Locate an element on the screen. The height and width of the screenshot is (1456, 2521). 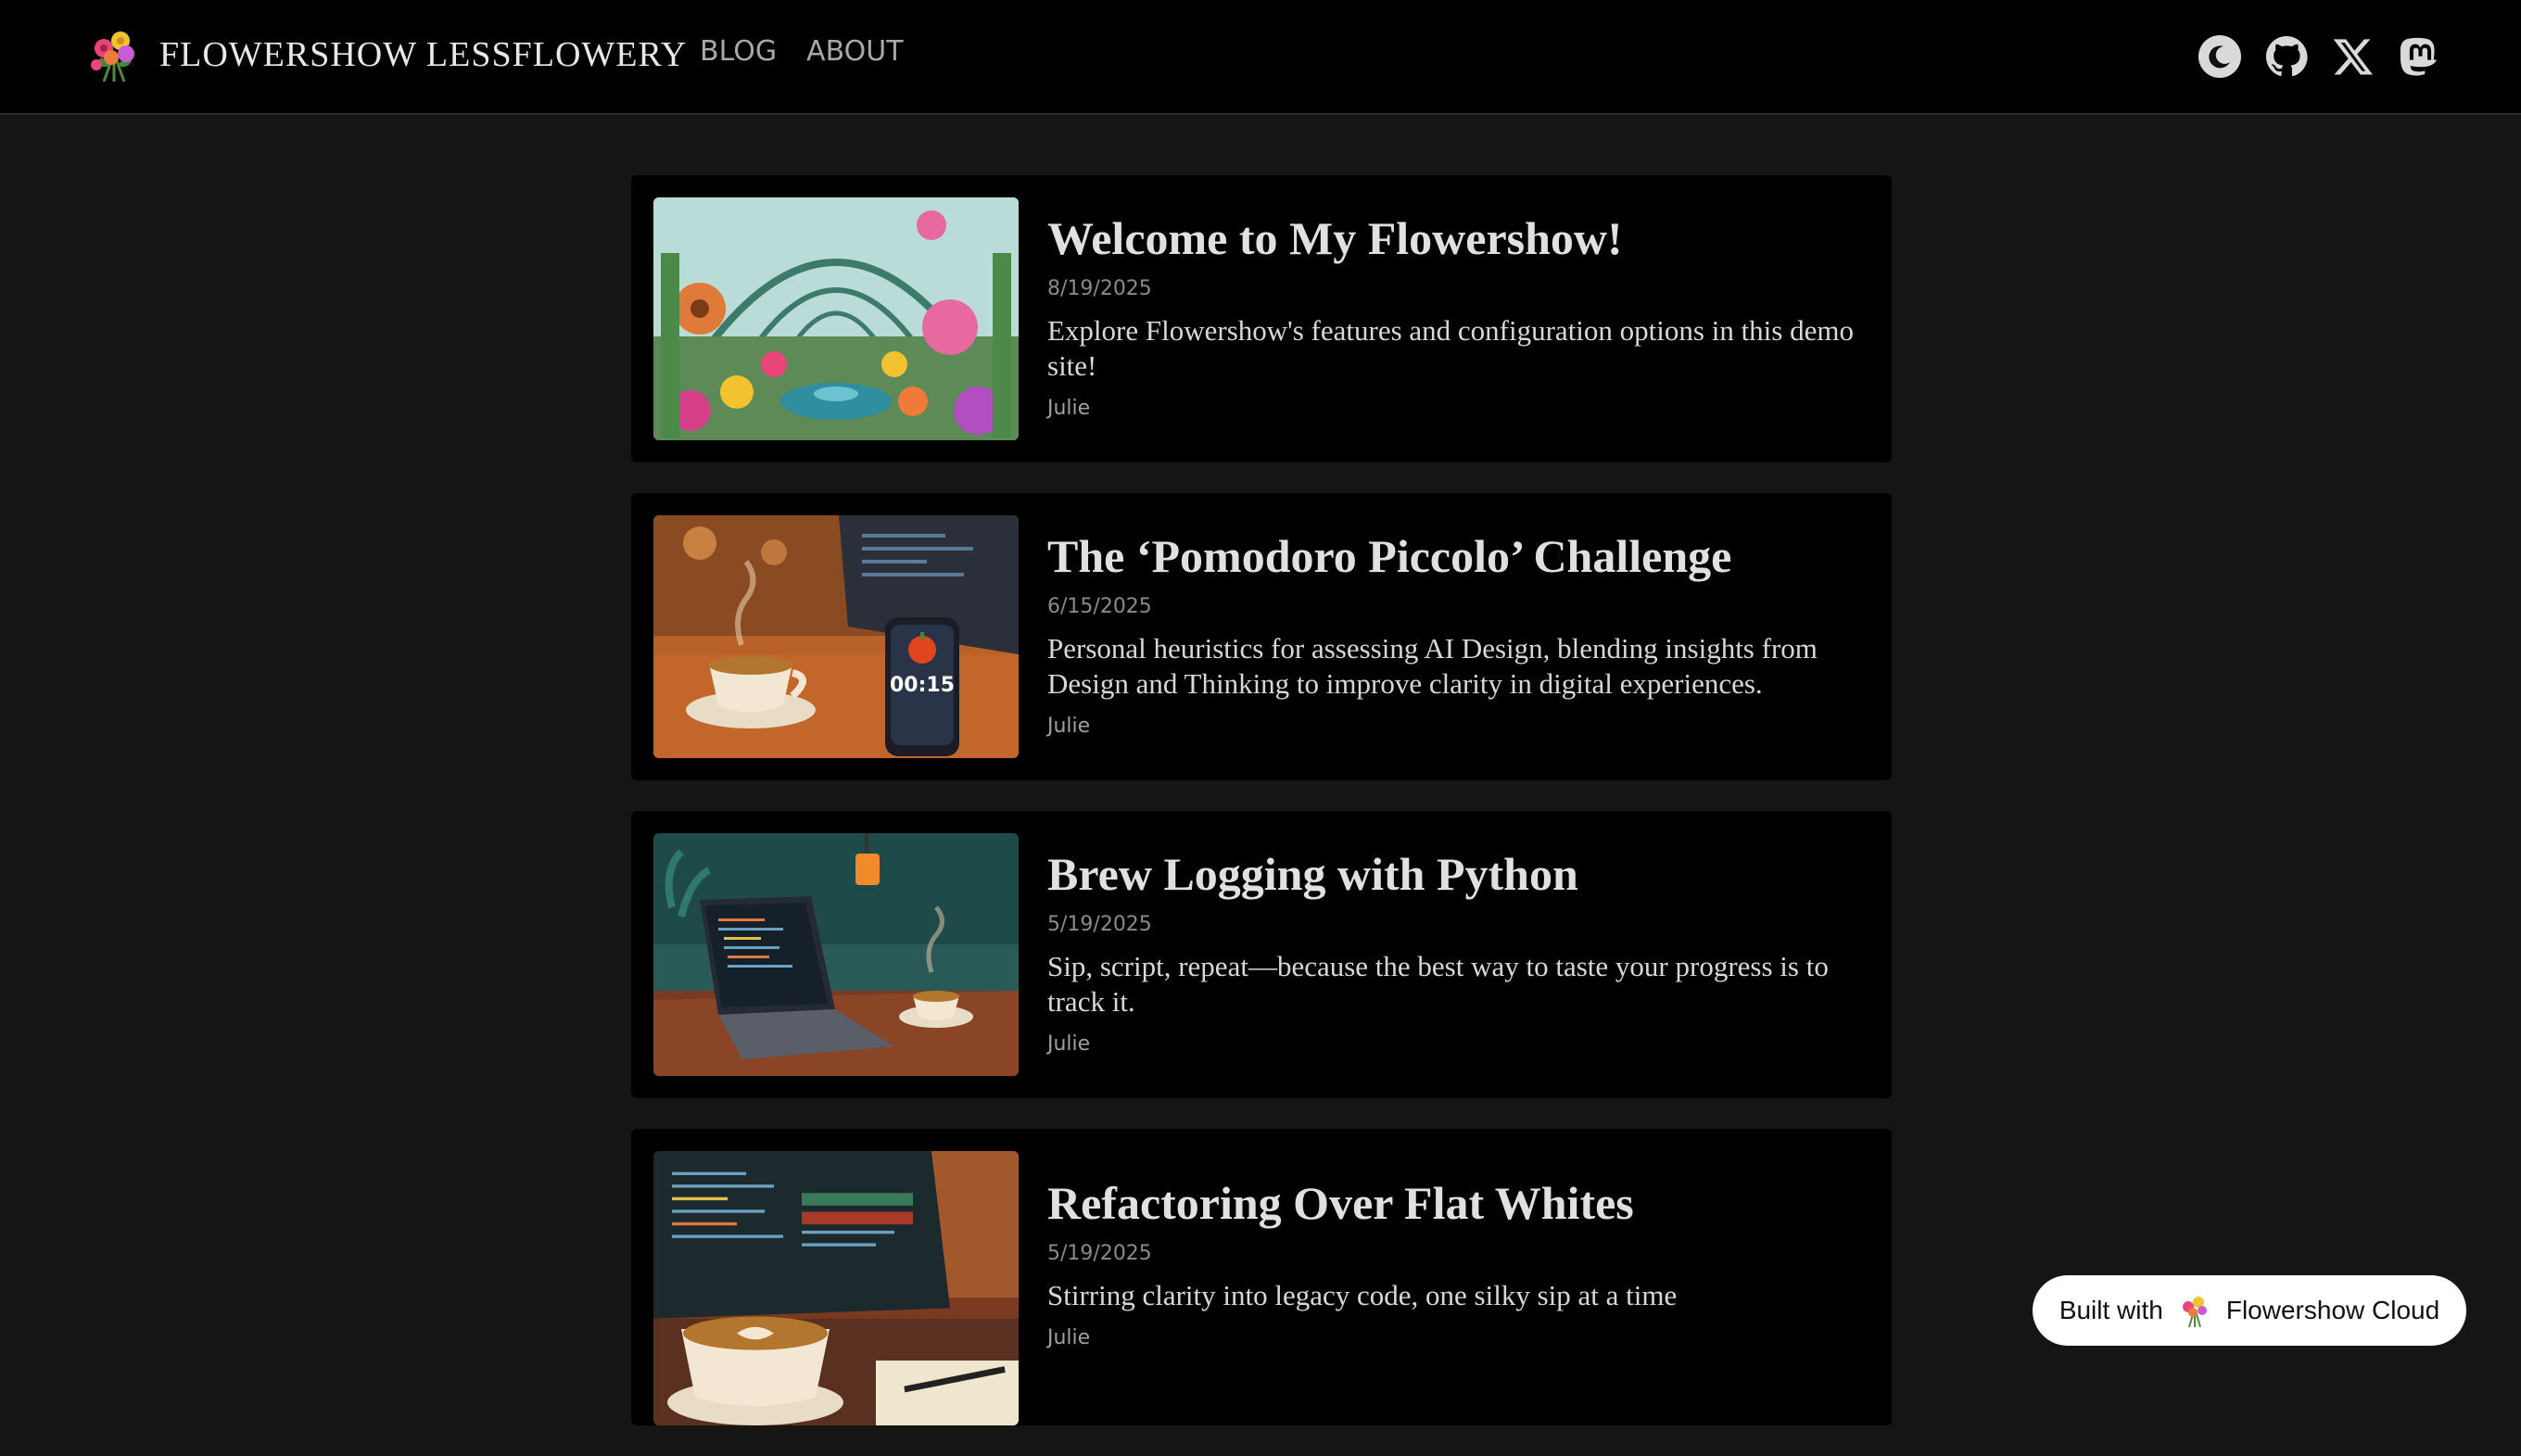
top-navigation-bar: FLOWERSHOW LESSFLOWERY BLOG ABOUT is located at coordinates (1260, 57).